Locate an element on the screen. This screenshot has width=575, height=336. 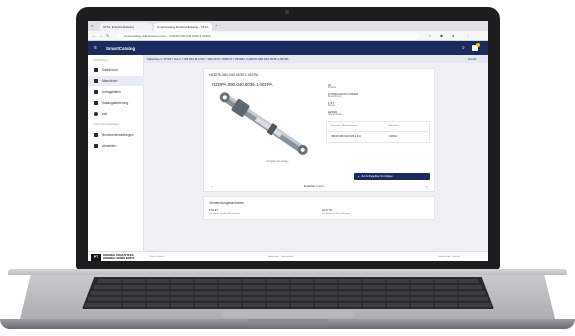
keyboard-keys is located at coordinates (288, 293).